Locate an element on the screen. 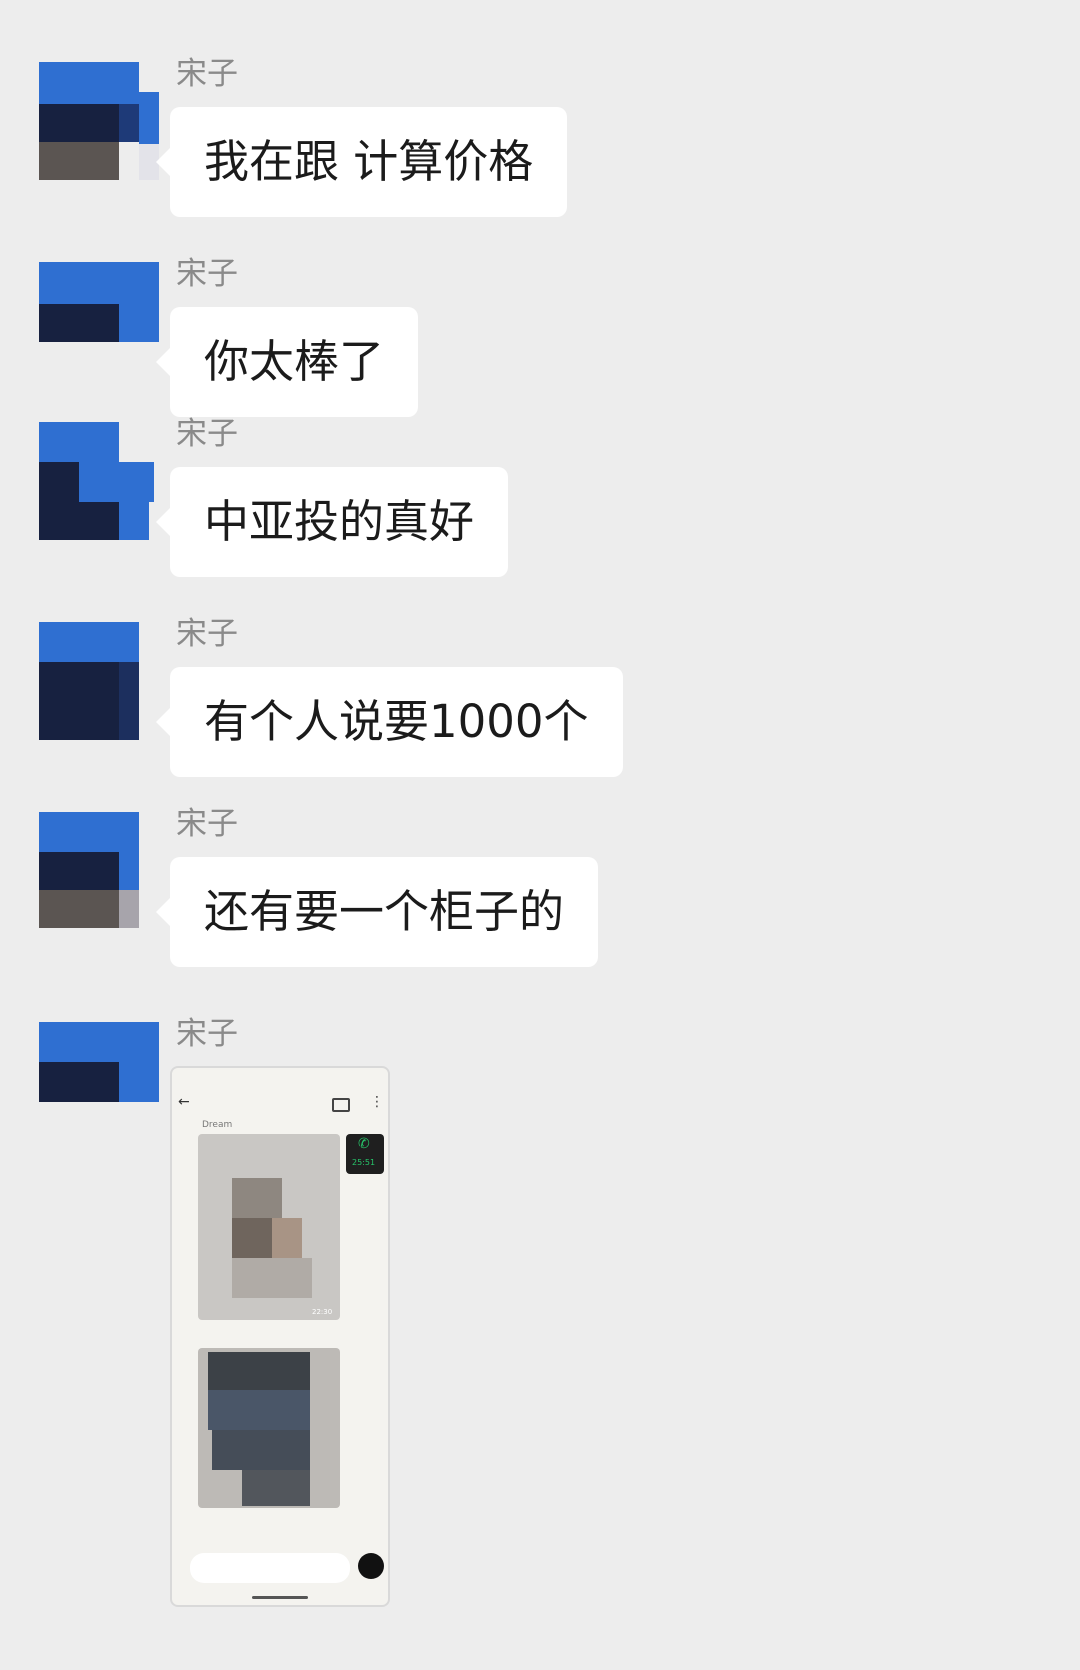 Image resolution: width=1080 pixels, height=1670 pixels. image-message: ← ⋮ Dream ✆ 25:51 22:30 is located at coordinates (280, 1336).